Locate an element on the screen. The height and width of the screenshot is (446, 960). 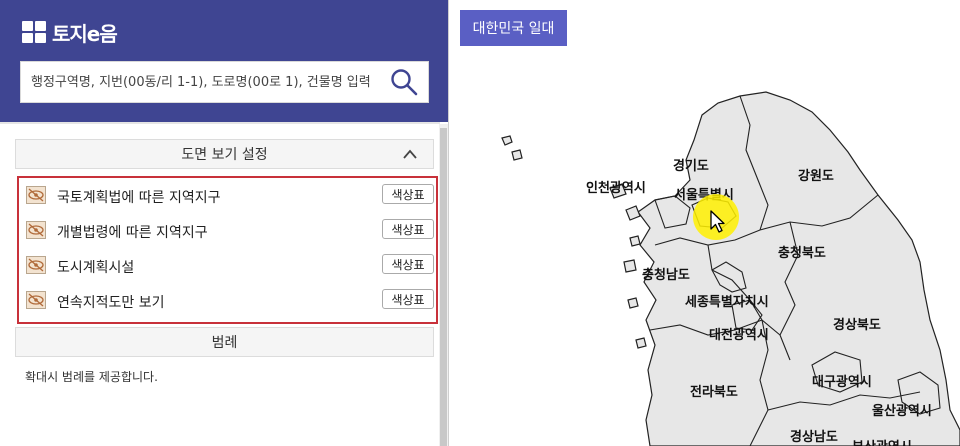
map-label-chungbuk: 충청북도 is located at coordinates (802, 251).